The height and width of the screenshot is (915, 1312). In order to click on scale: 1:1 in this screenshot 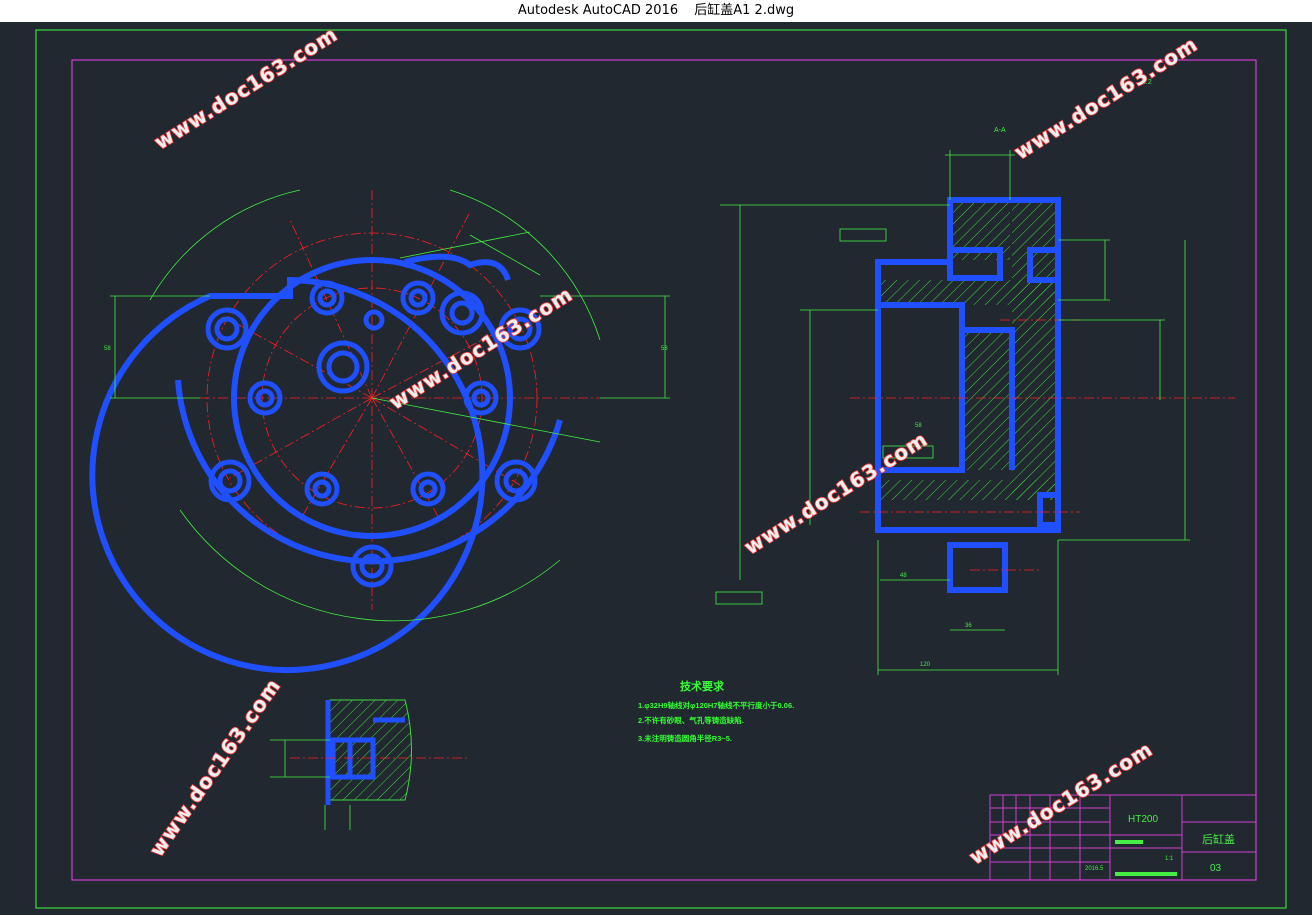, I will do `click(1169, 859)`.